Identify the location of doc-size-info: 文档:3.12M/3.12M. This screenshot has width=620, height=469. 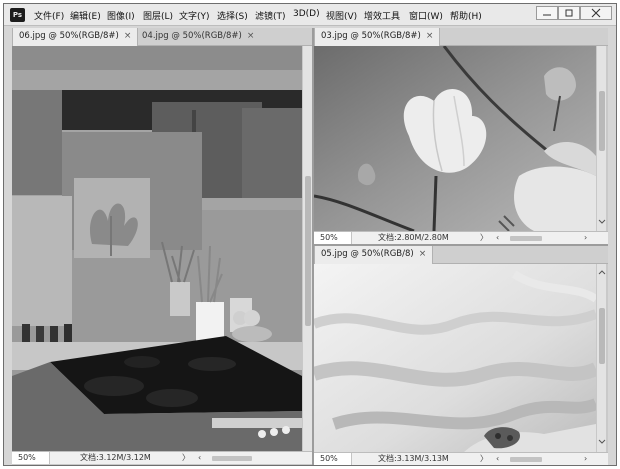
(115, 457).